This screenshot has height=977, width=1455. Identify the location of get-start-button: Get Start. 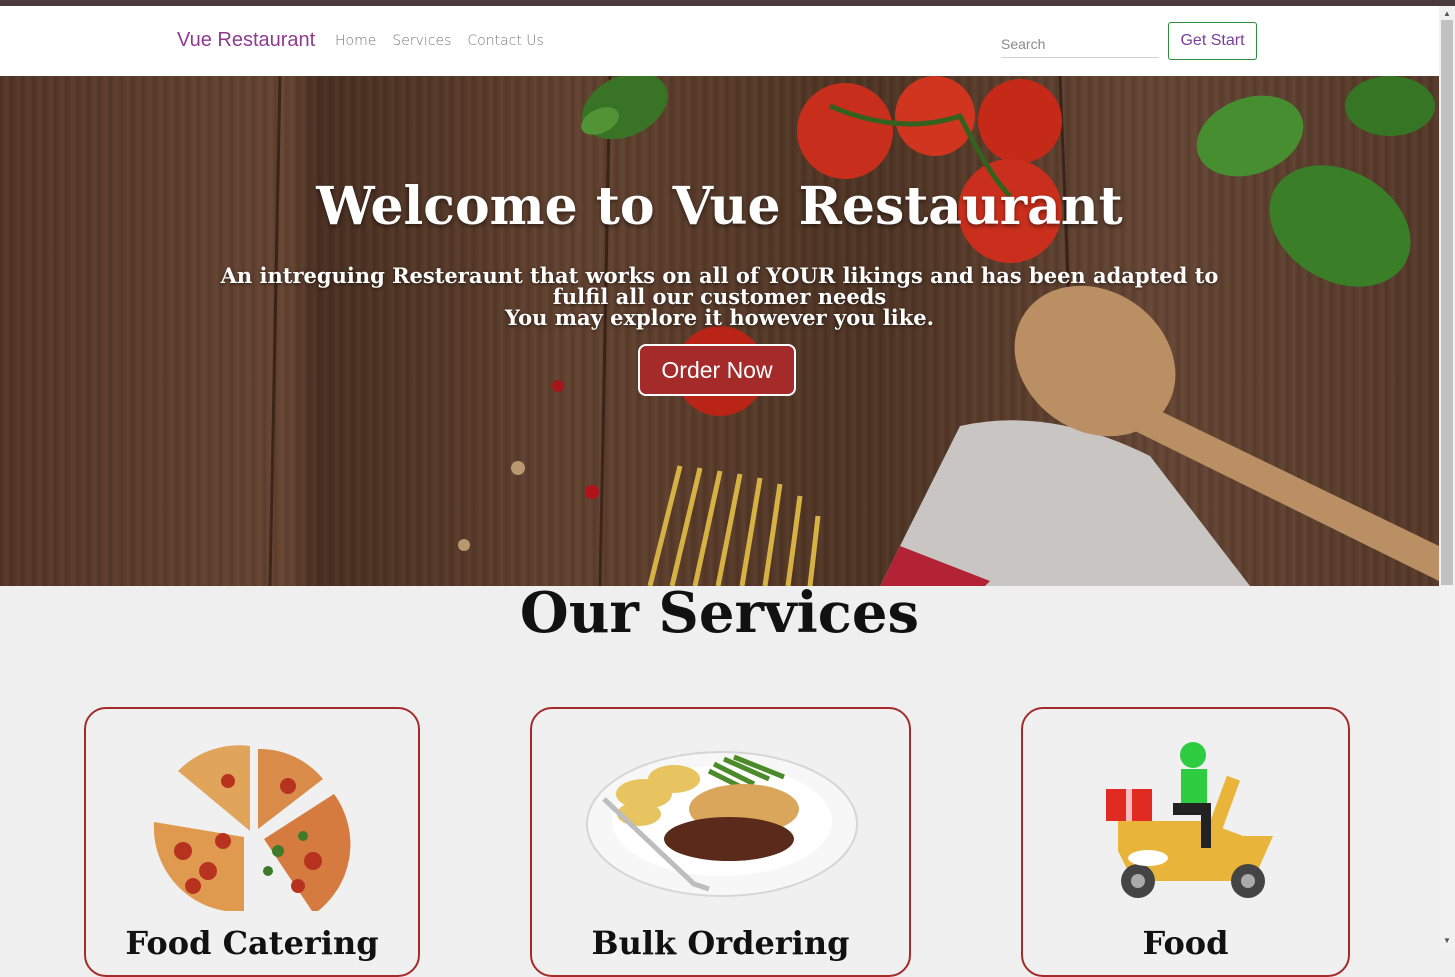
(1212, 41).